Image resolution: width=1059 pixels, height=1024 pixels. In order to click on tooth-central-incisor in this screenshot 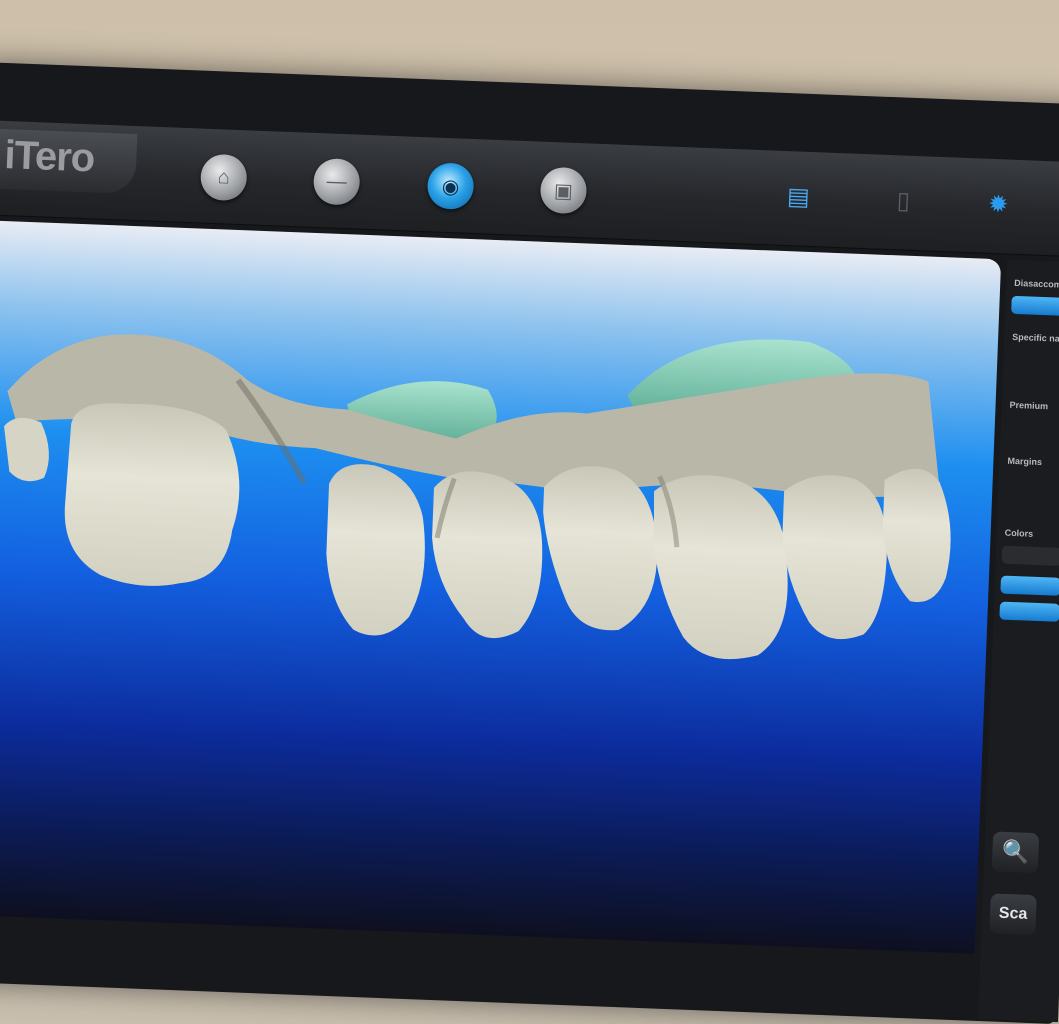, I will do `click(834, 557)`.